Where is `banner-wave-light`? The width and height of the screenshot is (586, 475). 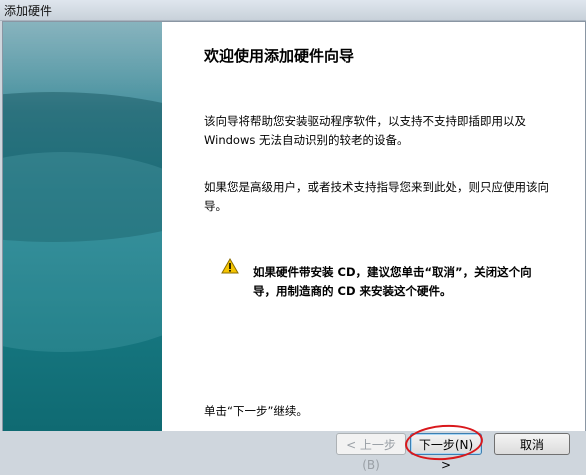
banner-wave-light is located at coordinates (82, 252).